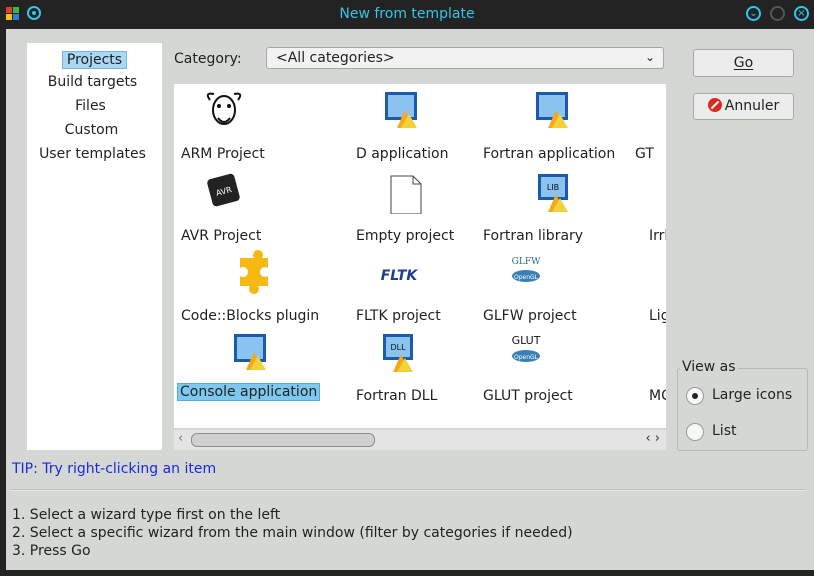 The height and width of the screenshot is (576, 814). I want to click on scrollbar-thumb, so click(283, 440).